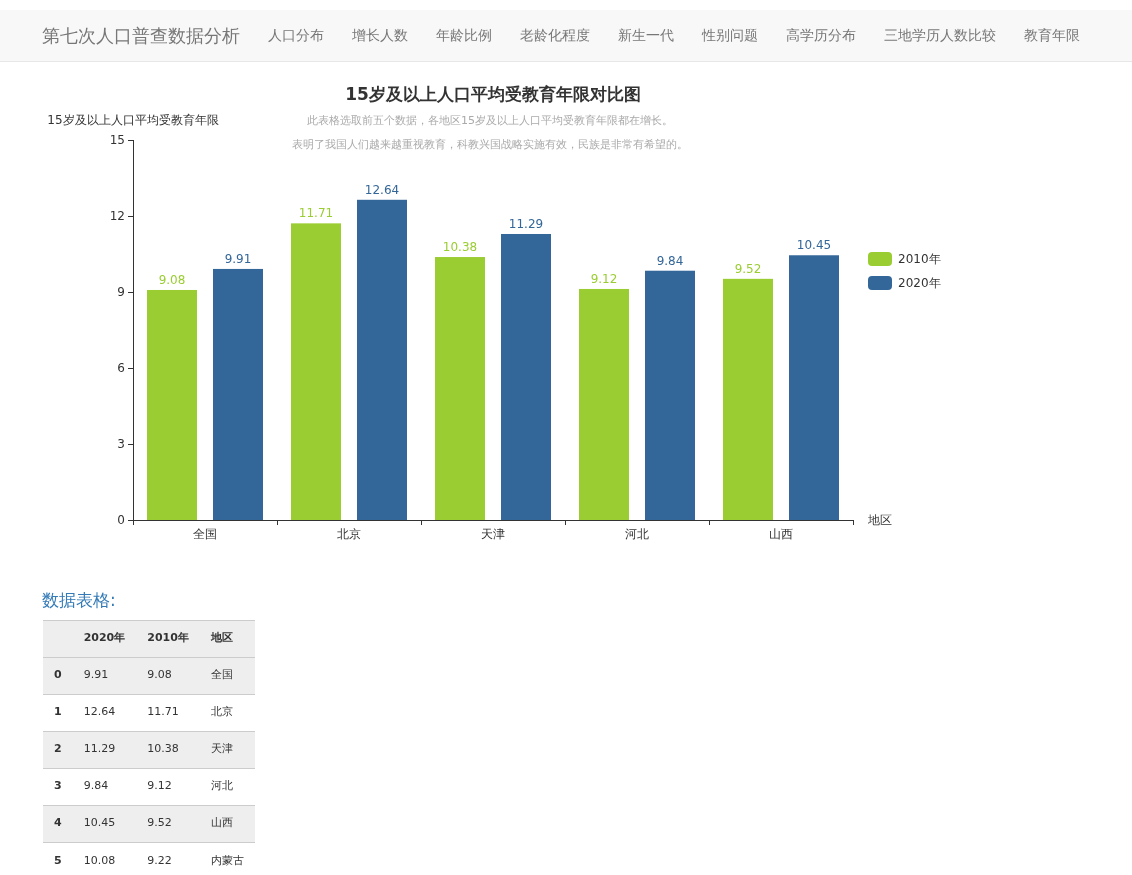 Image resolution: width=1132 pixels, height=875 pixels. I want to click on table-cell: 河北, so click(227, 786).